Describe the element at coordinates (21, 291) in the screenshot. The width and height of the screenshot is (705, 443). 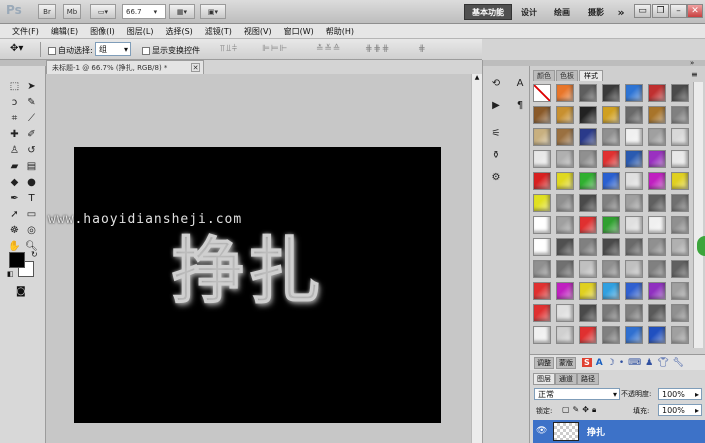
I see `quick-mask-icon: ◙` at that location.